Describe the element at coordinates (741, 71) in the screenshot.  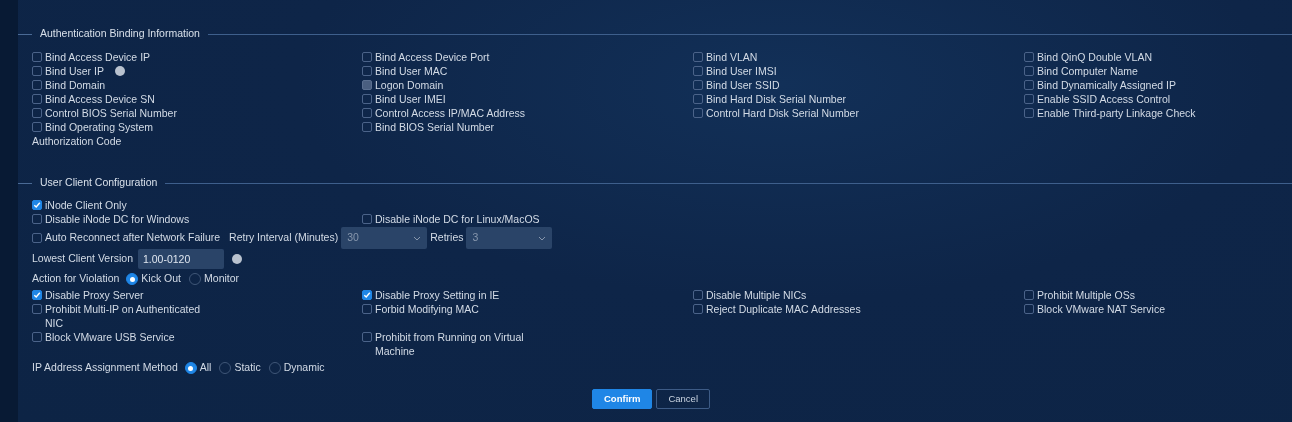
I see `checkbox-label: Bind User IMSI` at that location.